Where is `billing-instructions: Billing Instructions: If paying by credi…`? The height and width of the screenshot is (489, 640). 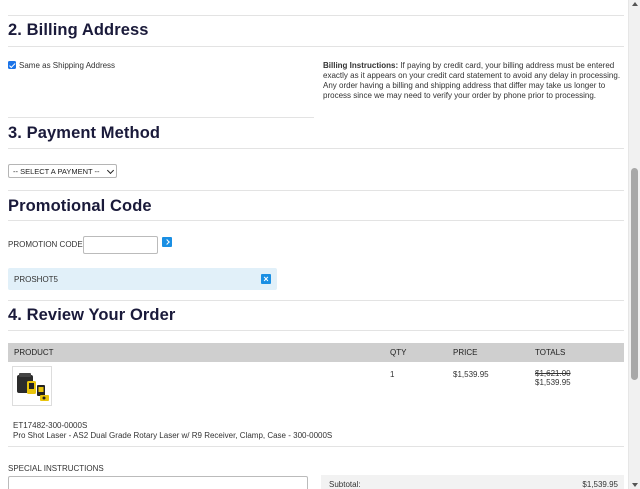 billing-instructions: Billing Instructions: If paying by credi… is located at coordinates (472, 81).